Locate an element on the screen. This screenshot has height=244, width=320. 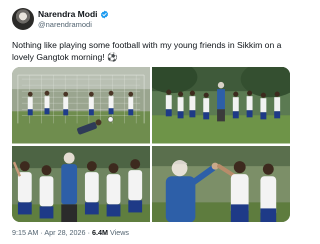
author-name-row: Narendra Modi is located at coordinates (73, 14).